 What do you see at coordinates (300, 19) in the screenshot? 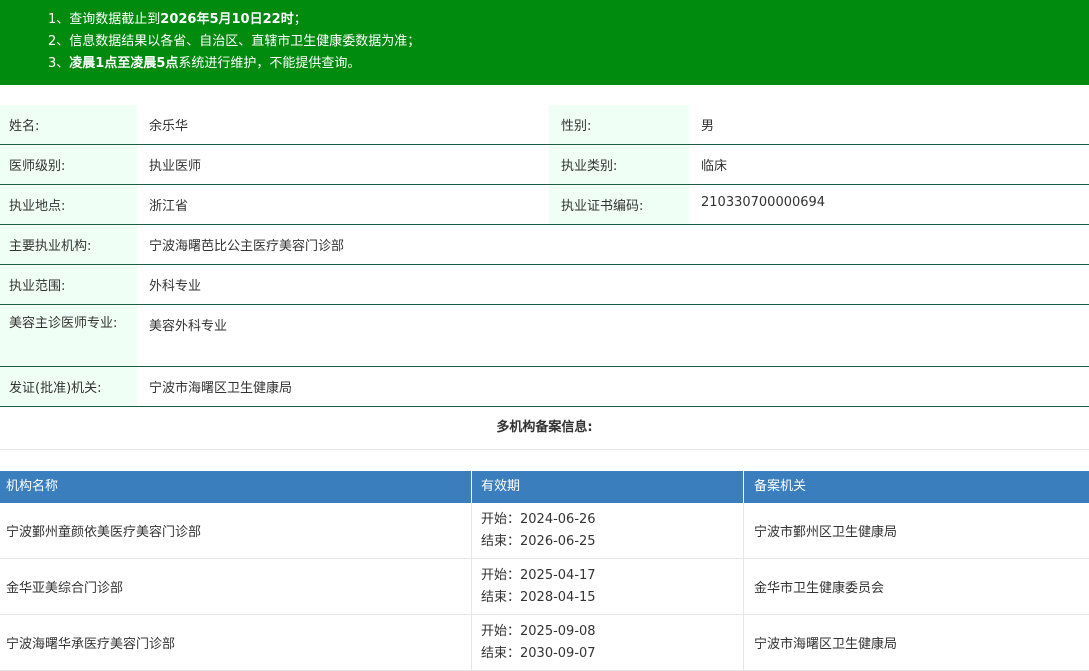
I see `notice-text: ；` at bounding box center [300, 19].